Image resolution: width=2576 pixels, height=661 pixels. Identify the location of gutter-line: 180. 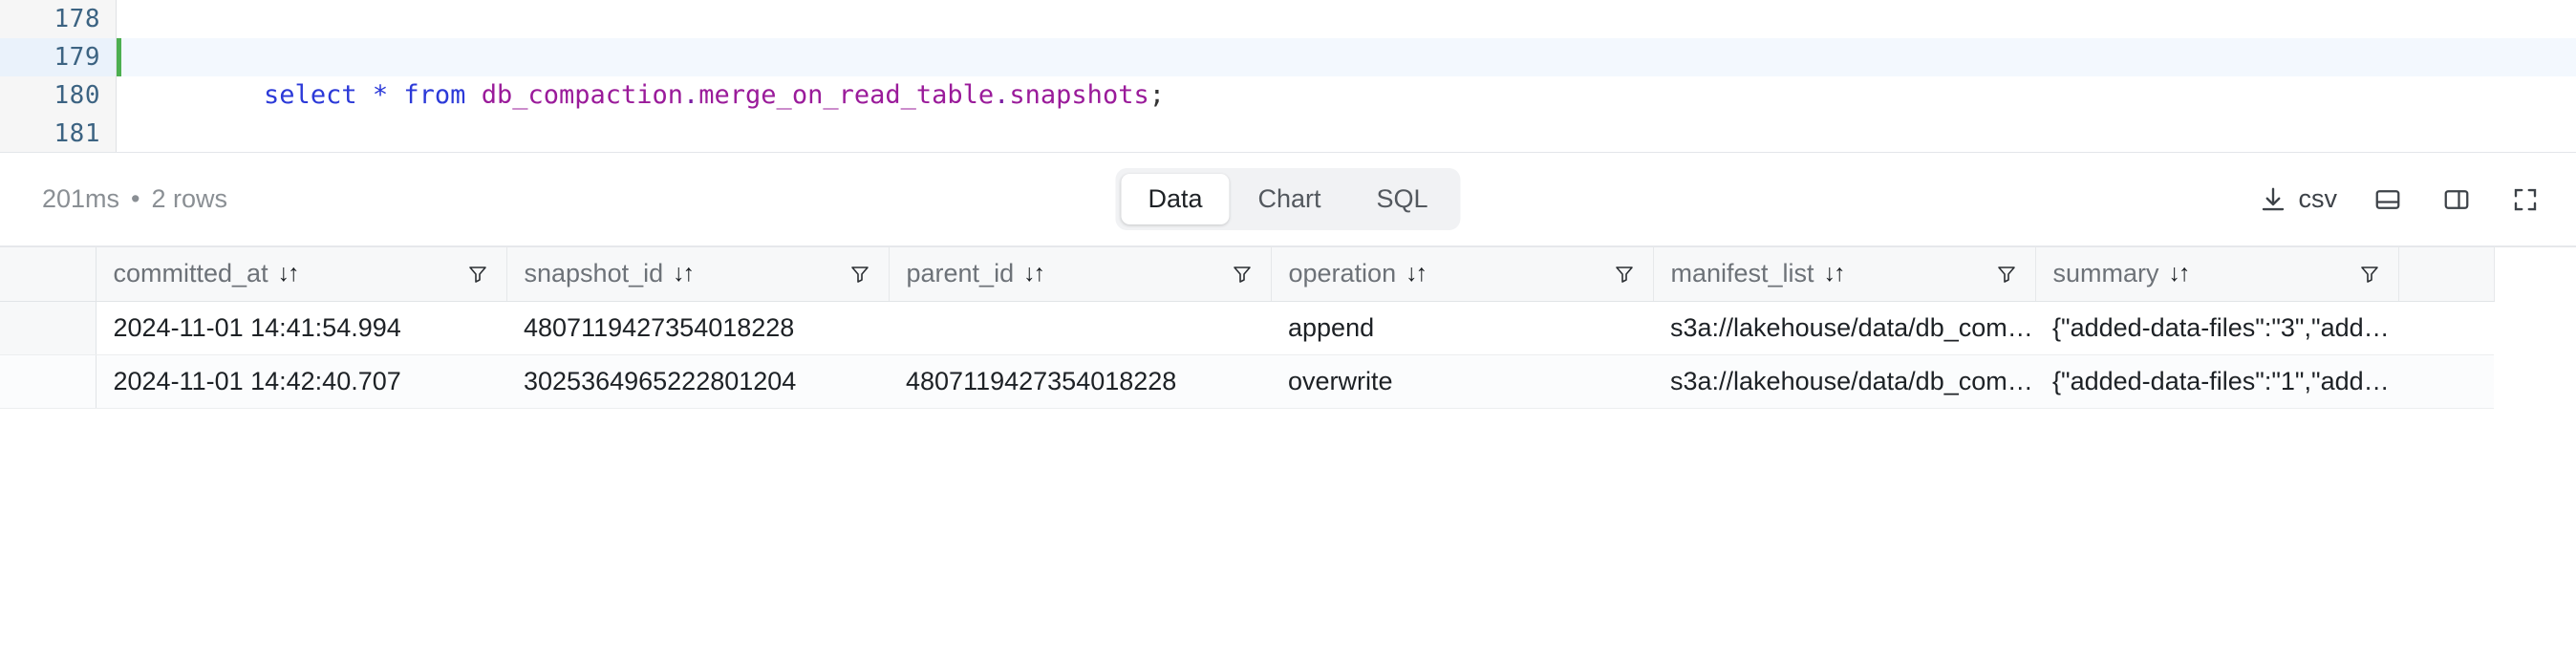
(58, 95).